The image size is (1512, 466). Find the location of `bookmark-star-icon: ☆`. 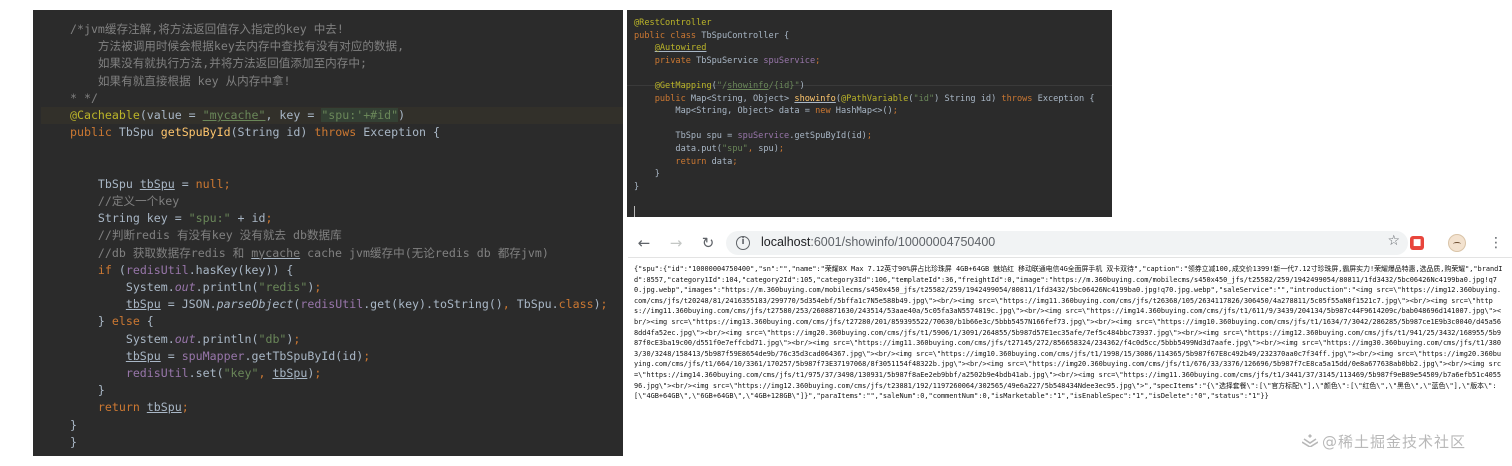

bookmark-star-icon: ☆ is located at coordinates (1393, 241).